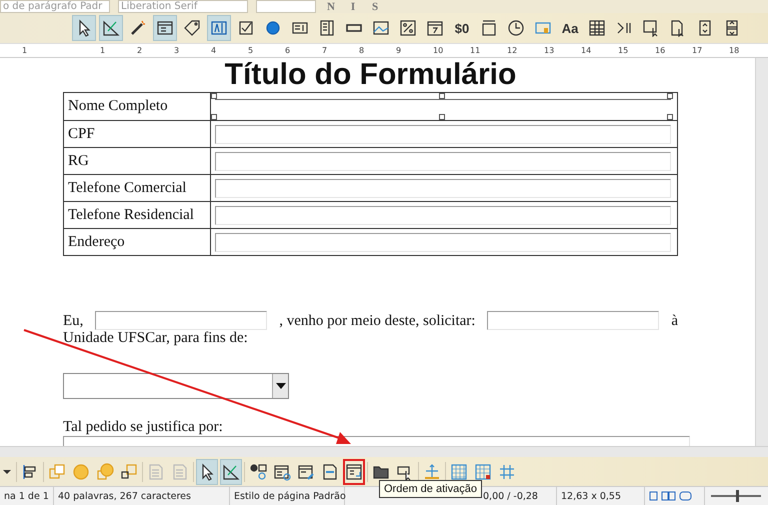  What do you see at coordinates (251, 50) in the screenshot?
I see `ruler-label: 5` at bounding box center [251, 50].